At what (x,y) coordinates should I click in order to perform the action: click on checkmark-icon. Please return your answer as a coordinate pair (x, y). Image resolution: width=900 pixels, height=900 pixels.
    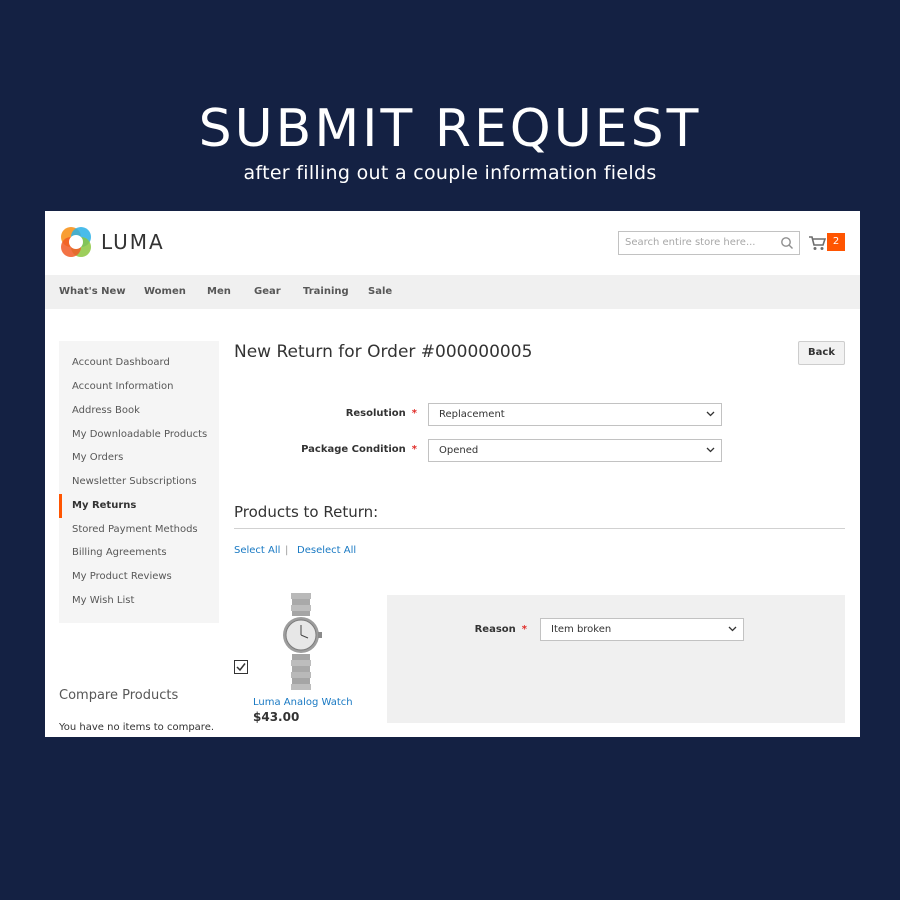
    Looking at the image, I should click on (241, 667).